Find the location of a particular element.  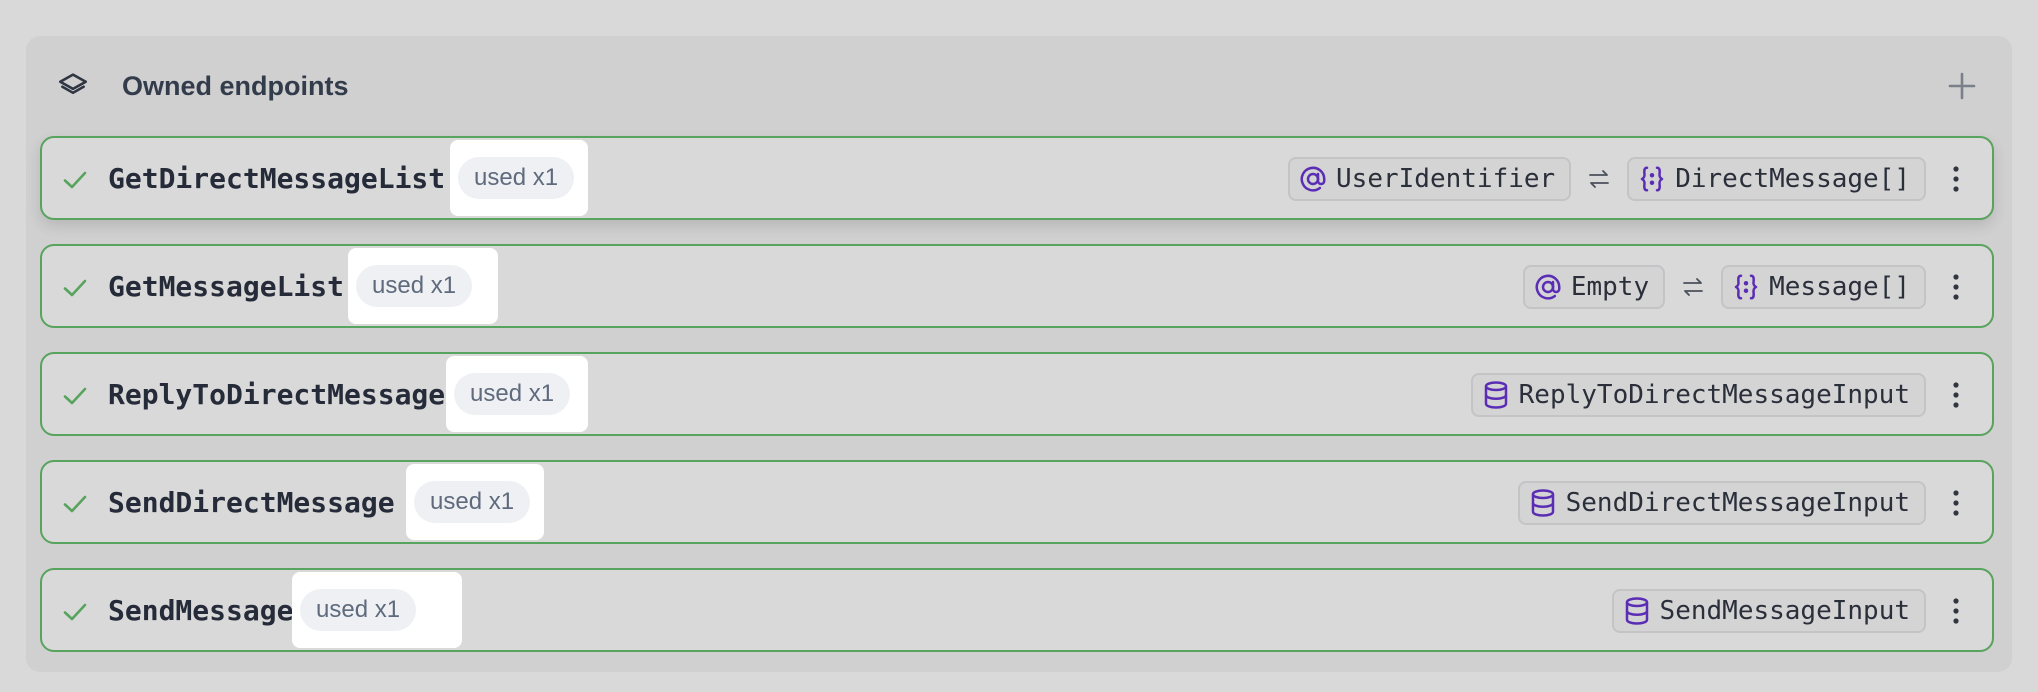

output-type-chip: DirectMessage[] is located at coordinates (1776, 179).